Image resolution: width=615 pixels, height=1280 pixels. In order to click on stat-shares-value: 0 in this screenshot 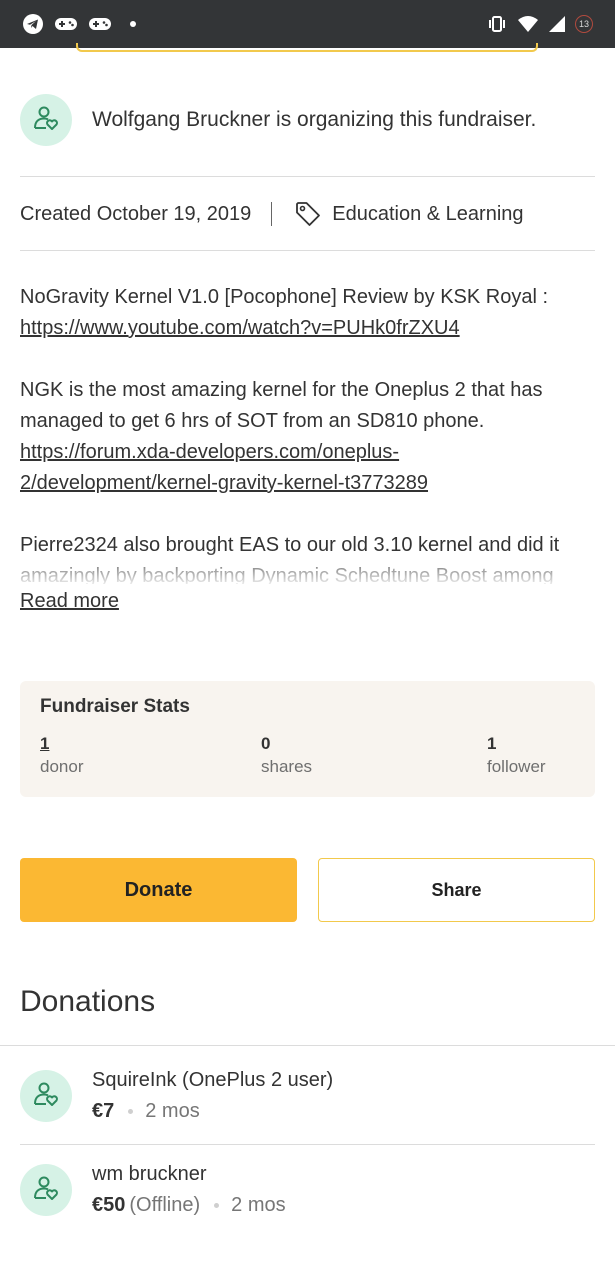, I will do `click(266, 743)`.